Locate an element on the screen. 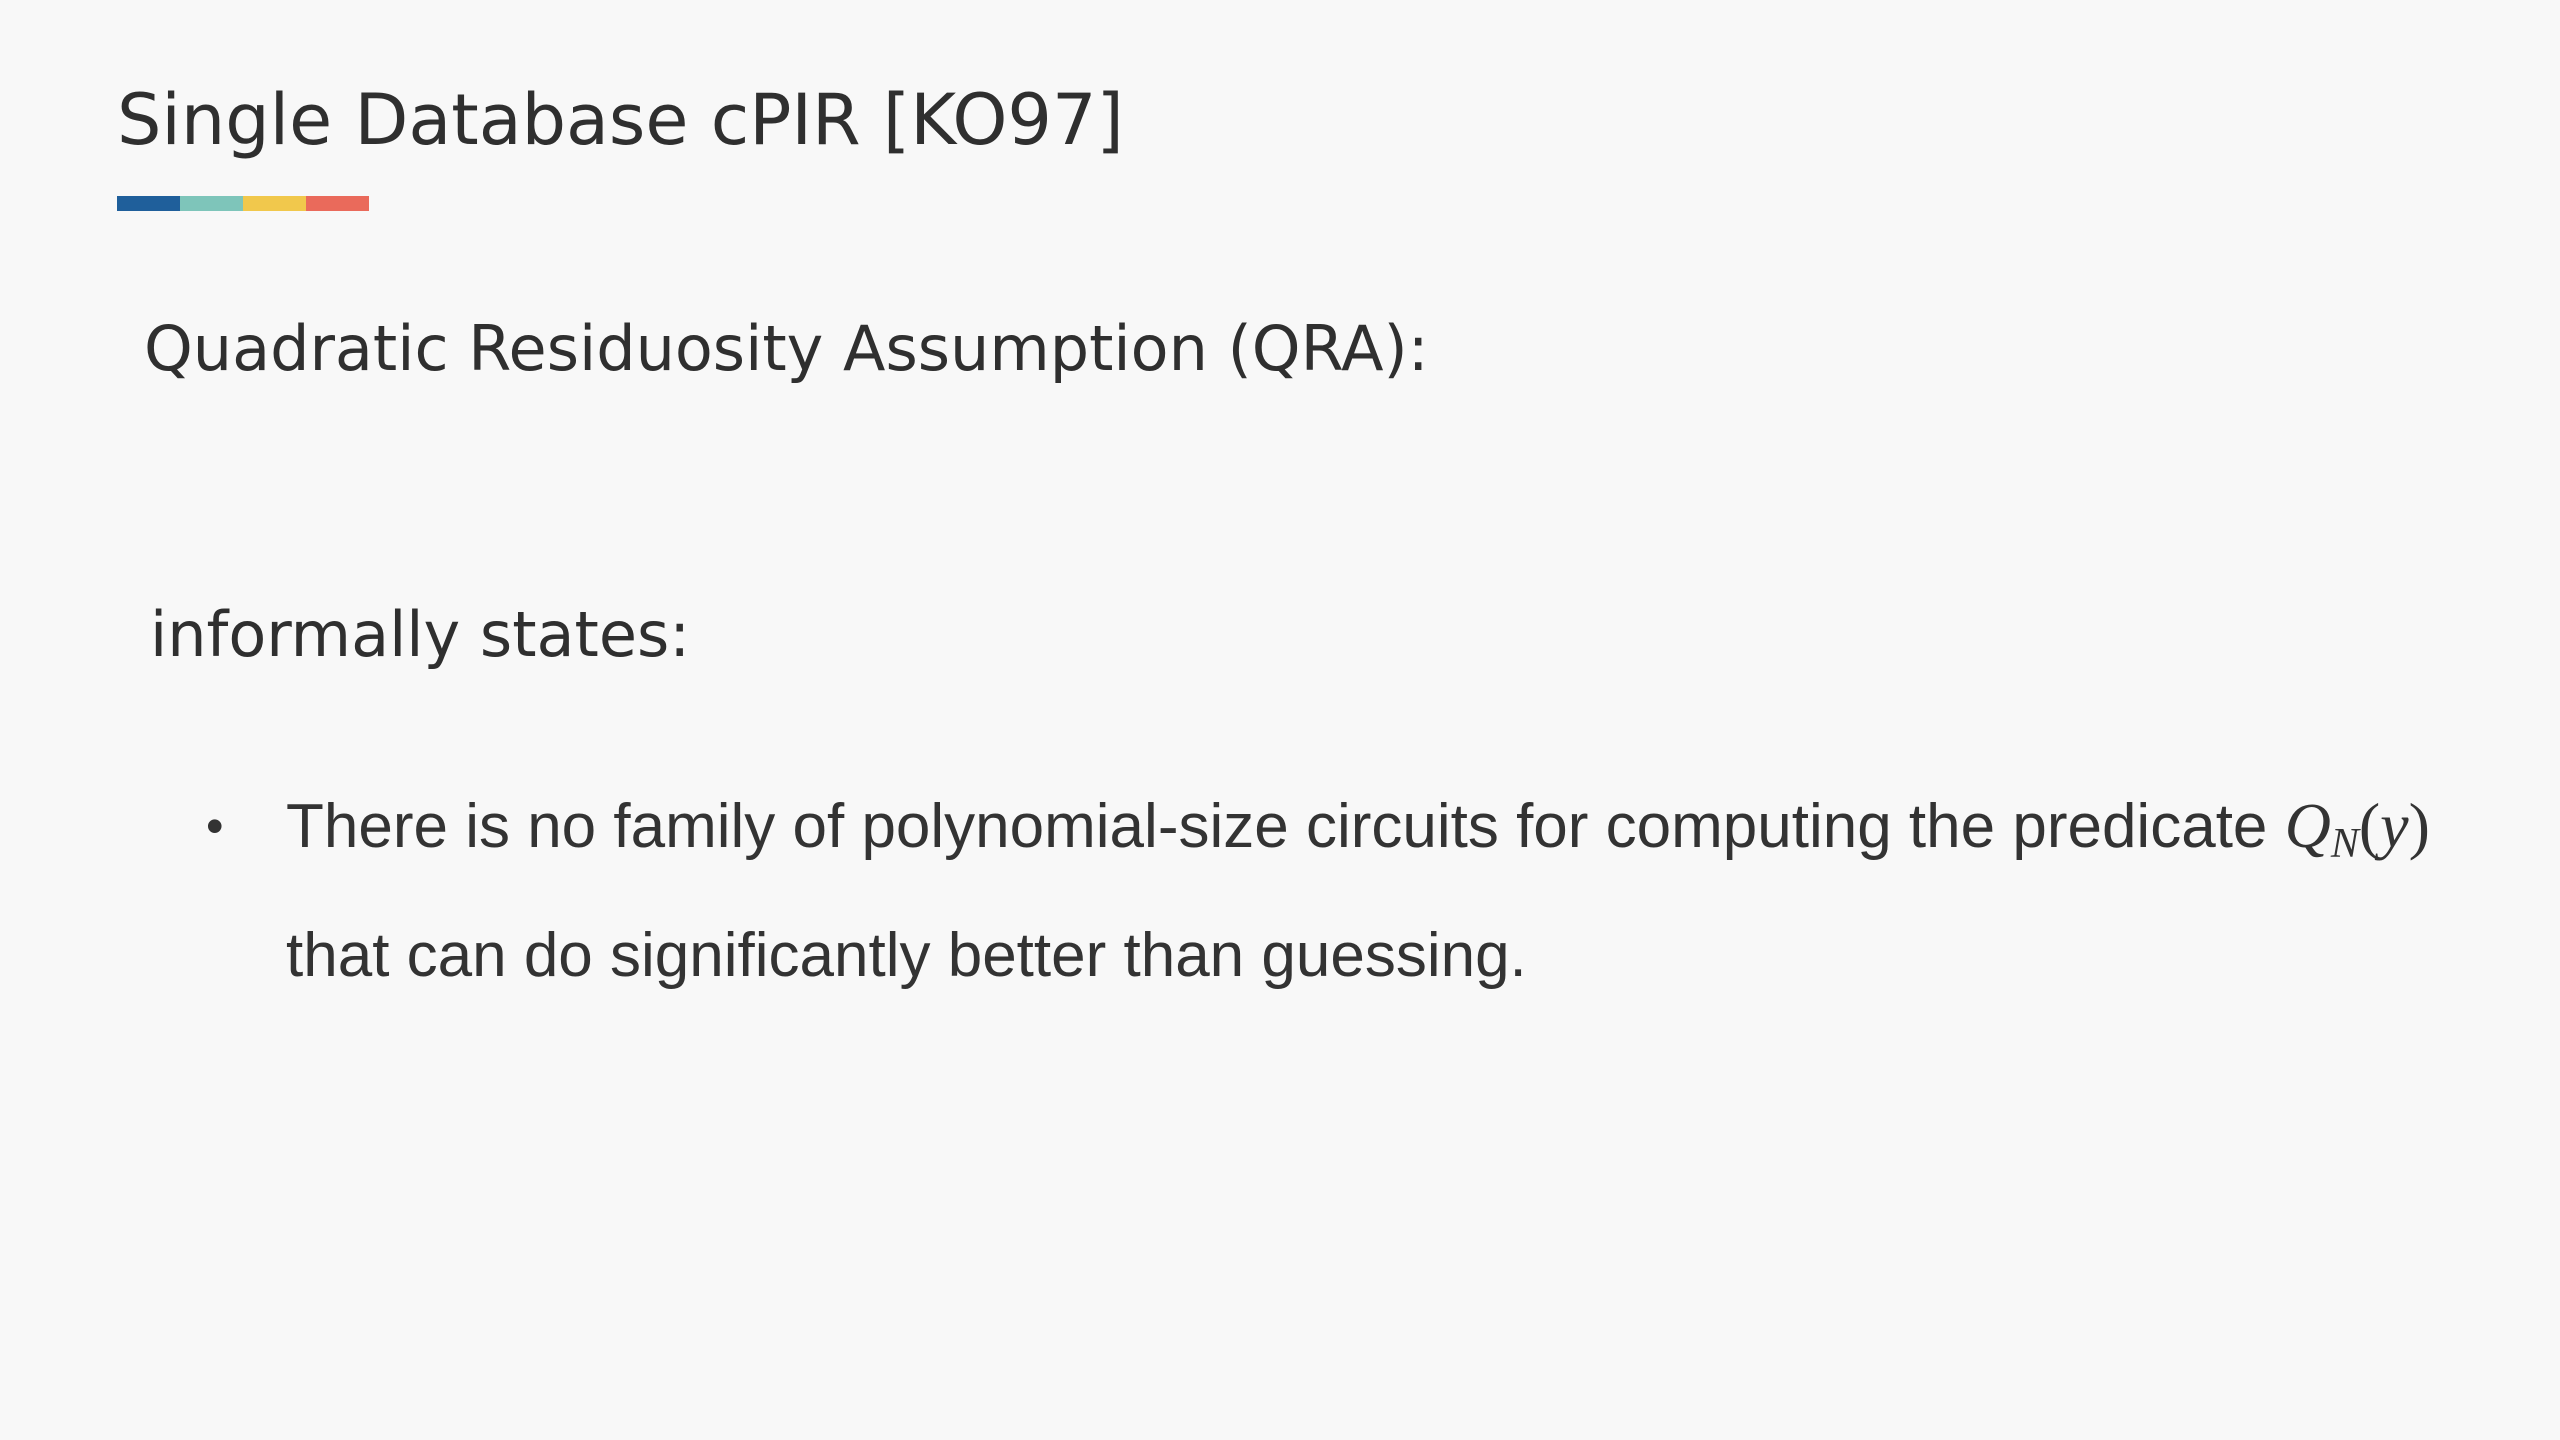  math-symbol: Q is located at coordinates (2307, 825).